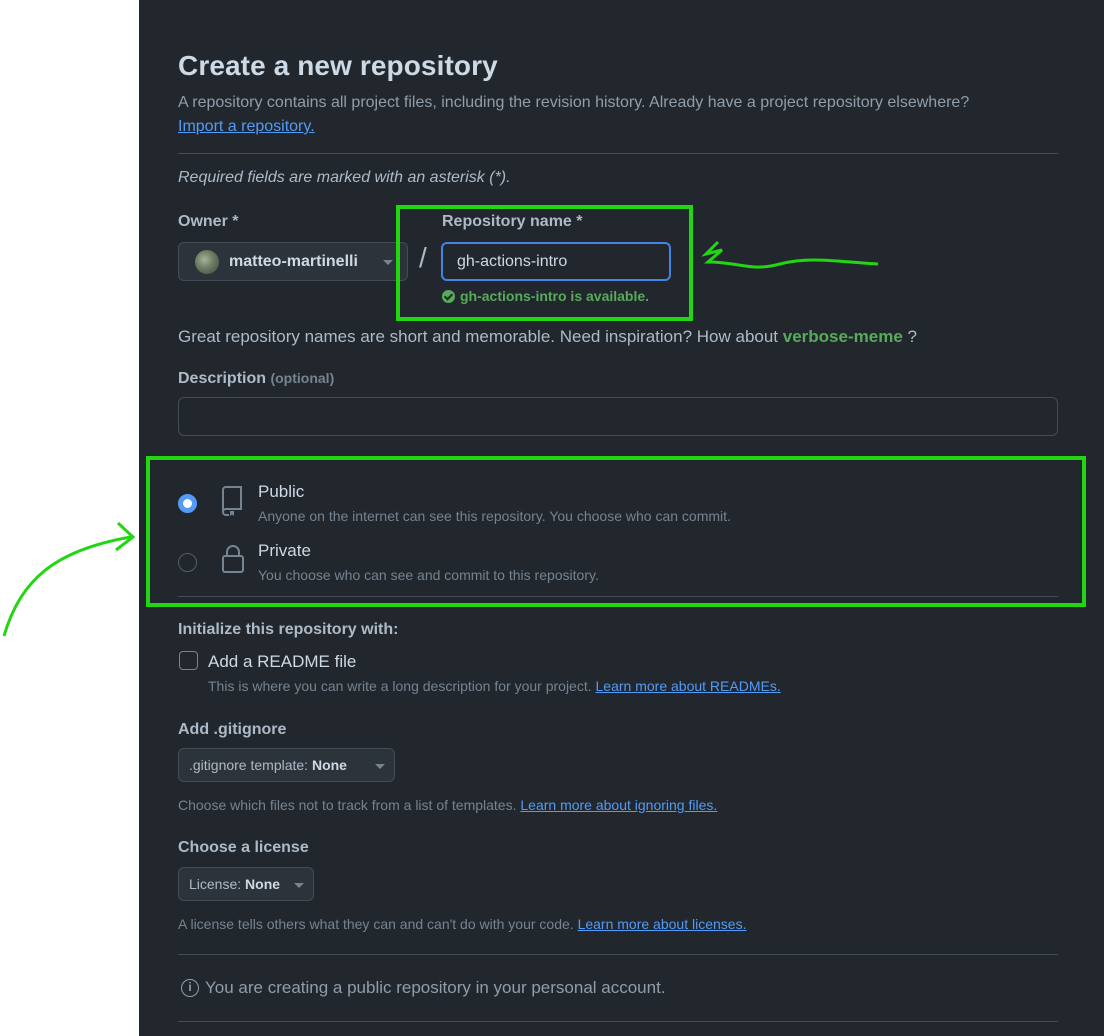 This screenshot has height=1036, width=1104. What do you see at coordinates (125, 536) in the screenshot?
I see `arrow-head` at bounding box center [125, 536].